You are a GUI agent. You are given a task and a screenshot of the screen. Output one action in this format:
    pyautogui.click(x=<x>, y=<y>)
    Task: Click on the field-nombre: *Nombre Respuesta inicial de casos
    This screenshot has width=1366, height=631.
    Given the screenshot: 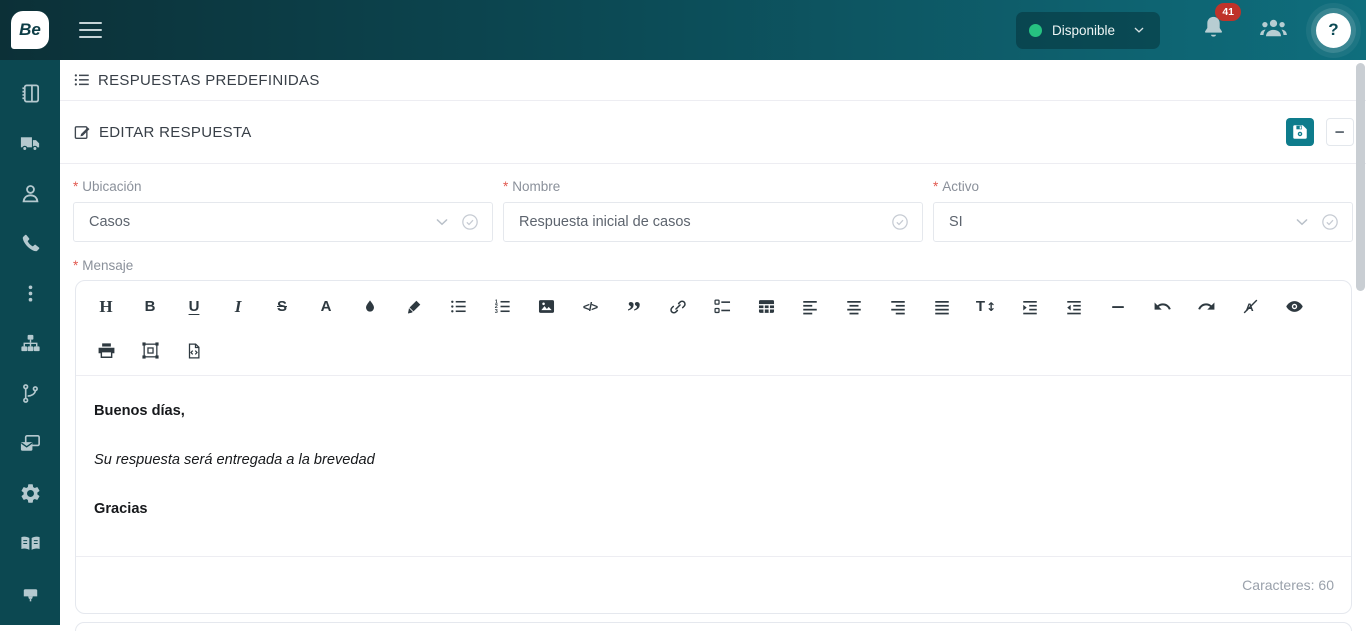 What is the action you would take?
    pyautogui.click(x=713, y=210)
    